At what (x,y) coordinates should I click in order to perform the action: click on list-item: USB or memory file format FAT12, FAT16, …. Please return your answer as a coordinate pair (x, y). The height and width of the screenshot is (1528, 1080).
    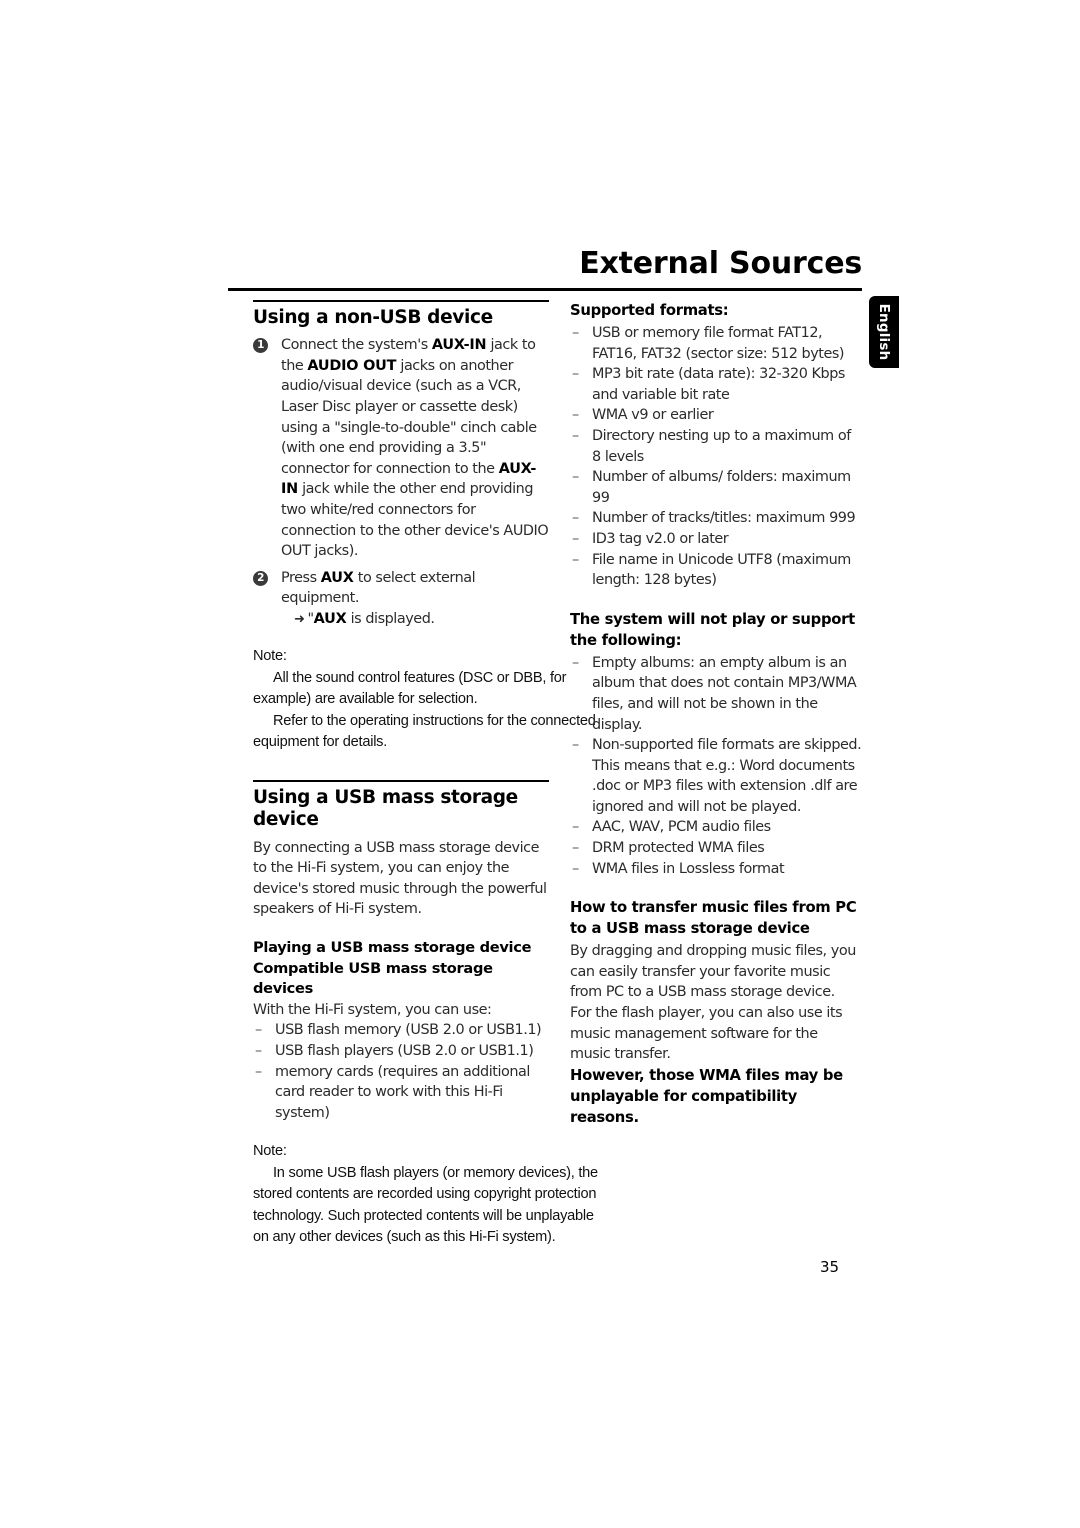
    Looking at the image, I should click on (716, 343).